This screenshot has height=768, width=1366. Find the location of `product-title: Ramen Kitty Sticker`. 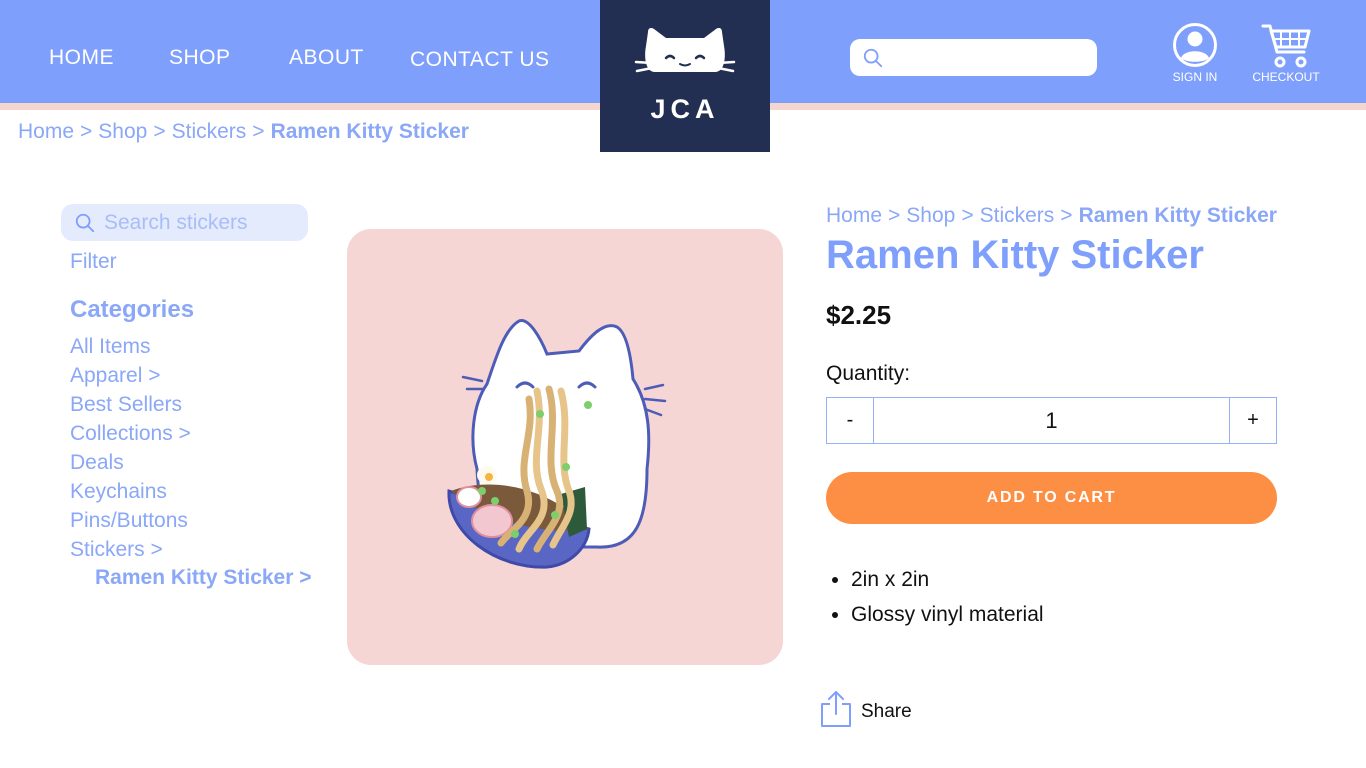

product-title: Ramen Kitty Sticker is located at coordinates (1015, 255).